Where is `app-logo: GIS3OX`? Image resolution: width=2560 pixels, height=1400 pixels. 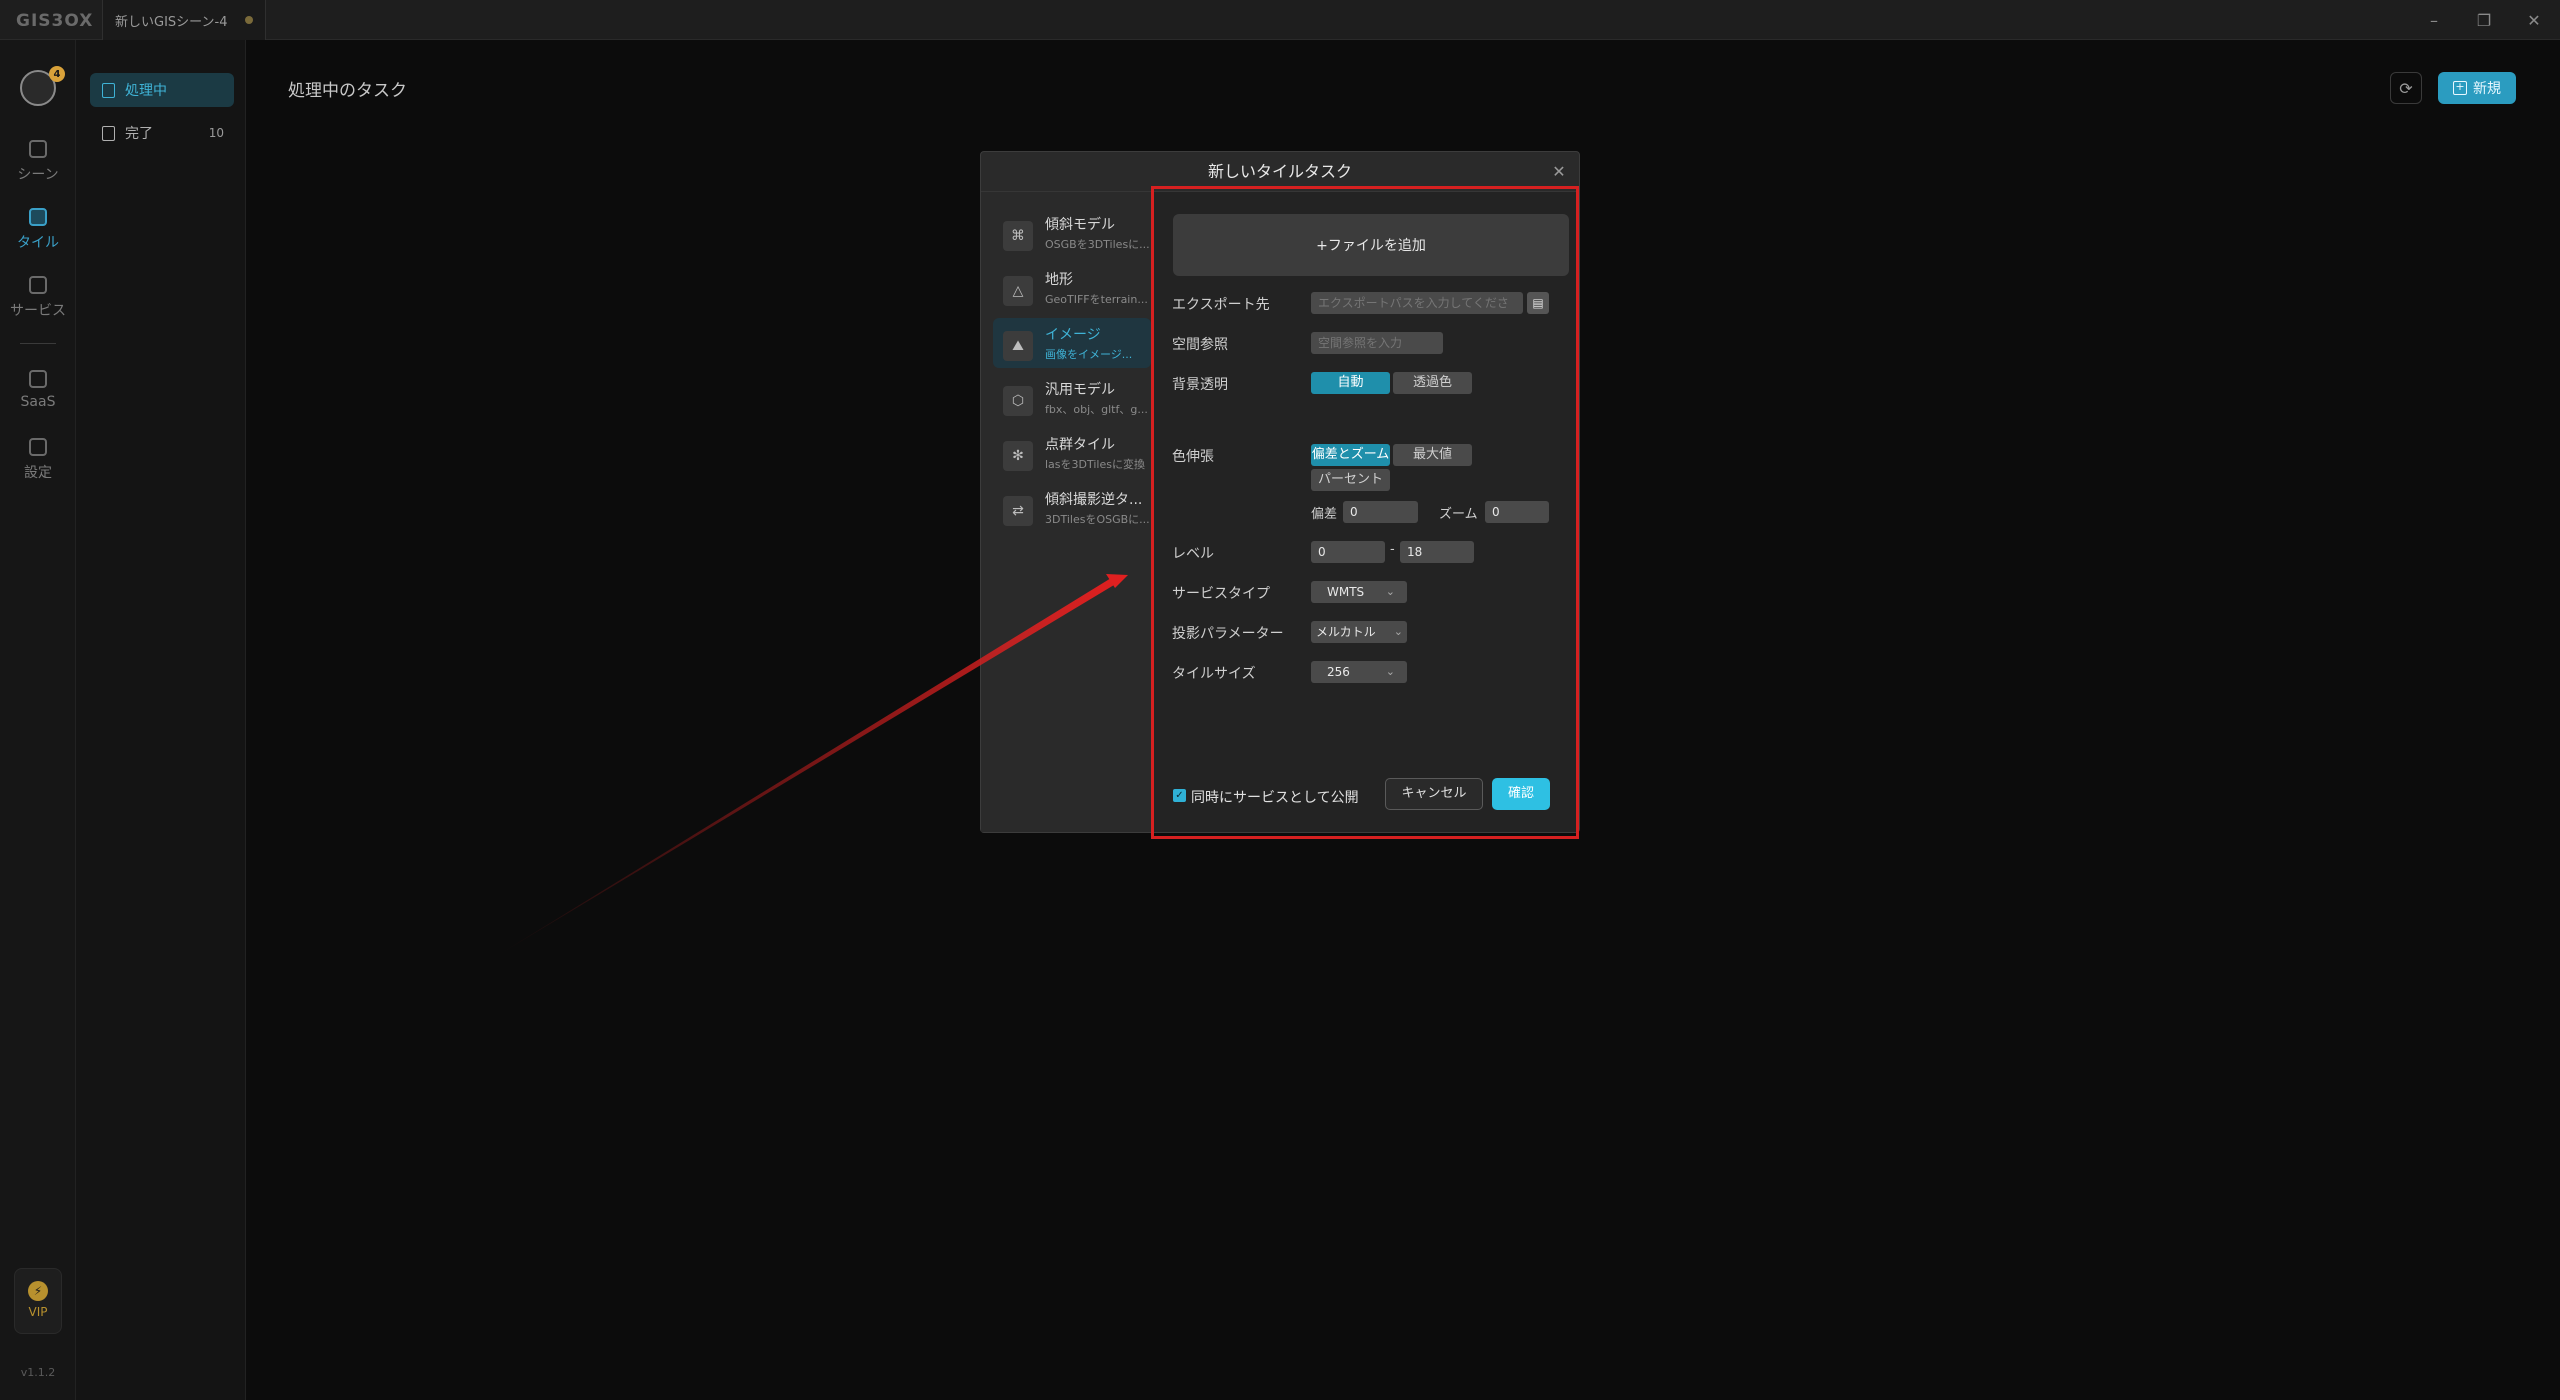 app-logo: GIS3OX is located at coordinates (55, 21).